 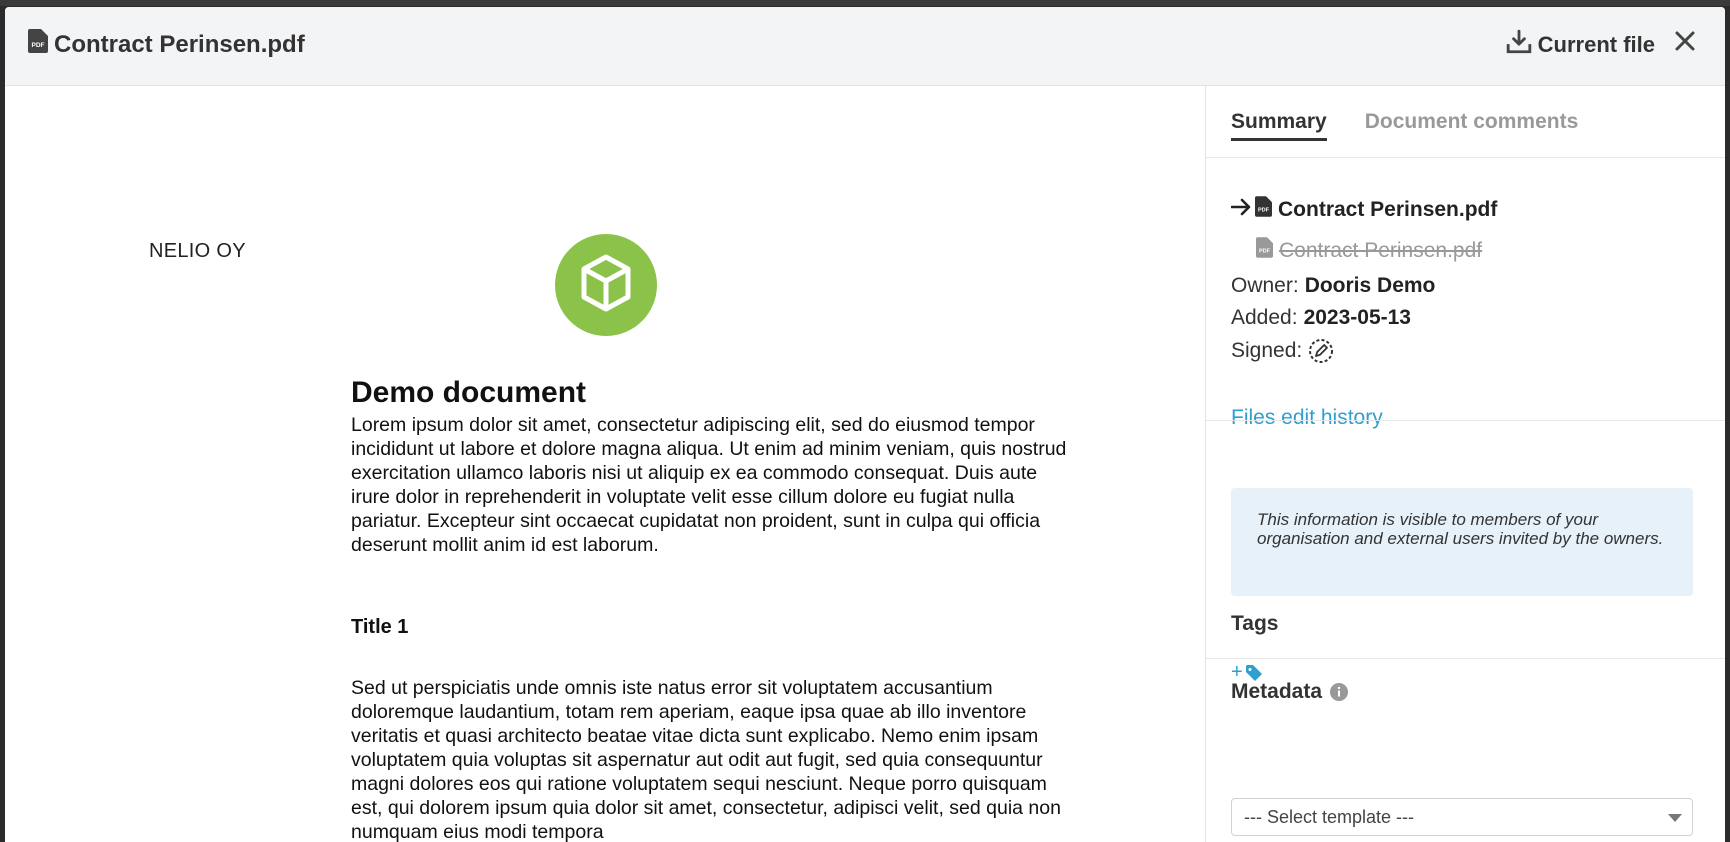 I want to click on metadata-template-select: --- Select template ---, so click(x=1462, y=817).